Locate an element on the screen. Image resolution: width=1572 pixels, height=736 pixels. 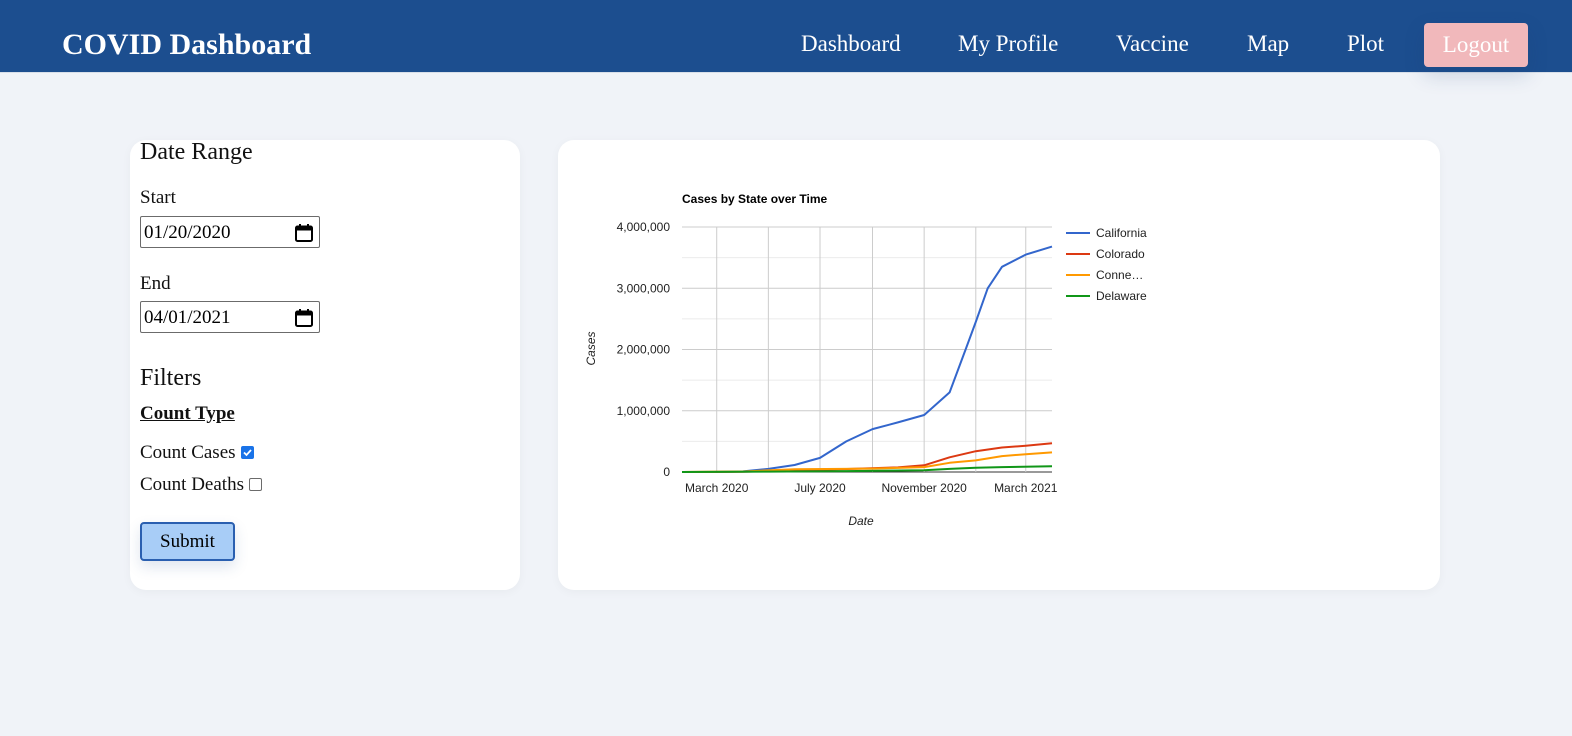
filters-heading: Filters is located at coordinates (171, 378).